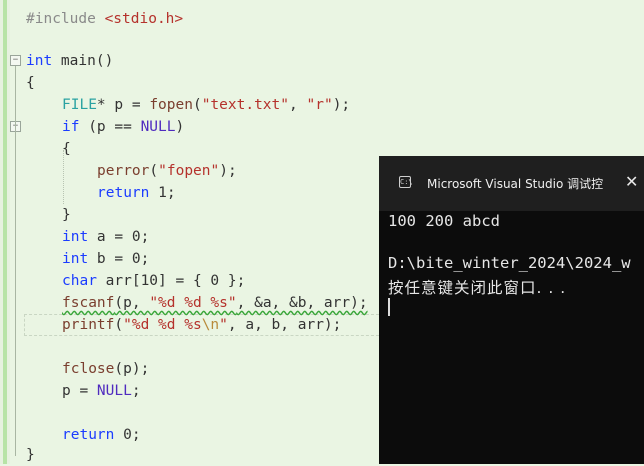 The image size is (644, 466). What do you see at coordinates (65, 19) in the screenshot?
I see `preprocessor-directive: #include` at bounding box center [65, 19].